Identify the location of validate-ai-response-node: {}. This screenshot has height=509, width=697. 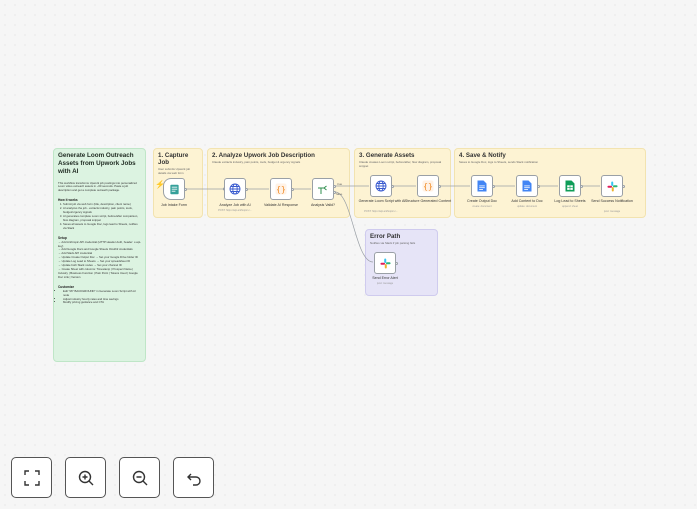
(281, 189).